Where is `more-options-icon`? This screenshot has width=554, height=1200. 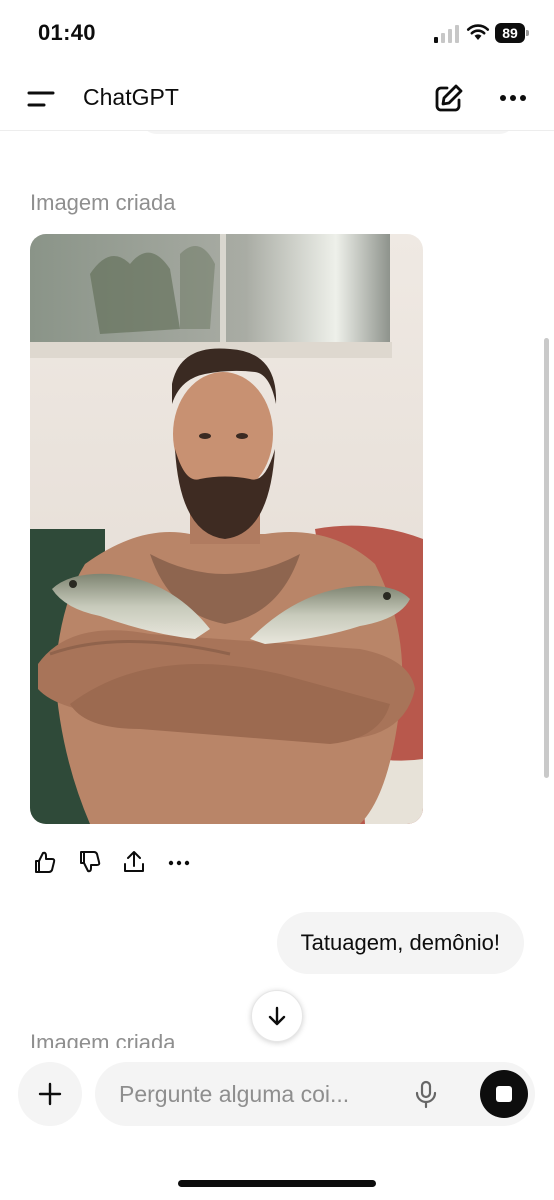
more-options-icon is located at coordinates (513, 98).